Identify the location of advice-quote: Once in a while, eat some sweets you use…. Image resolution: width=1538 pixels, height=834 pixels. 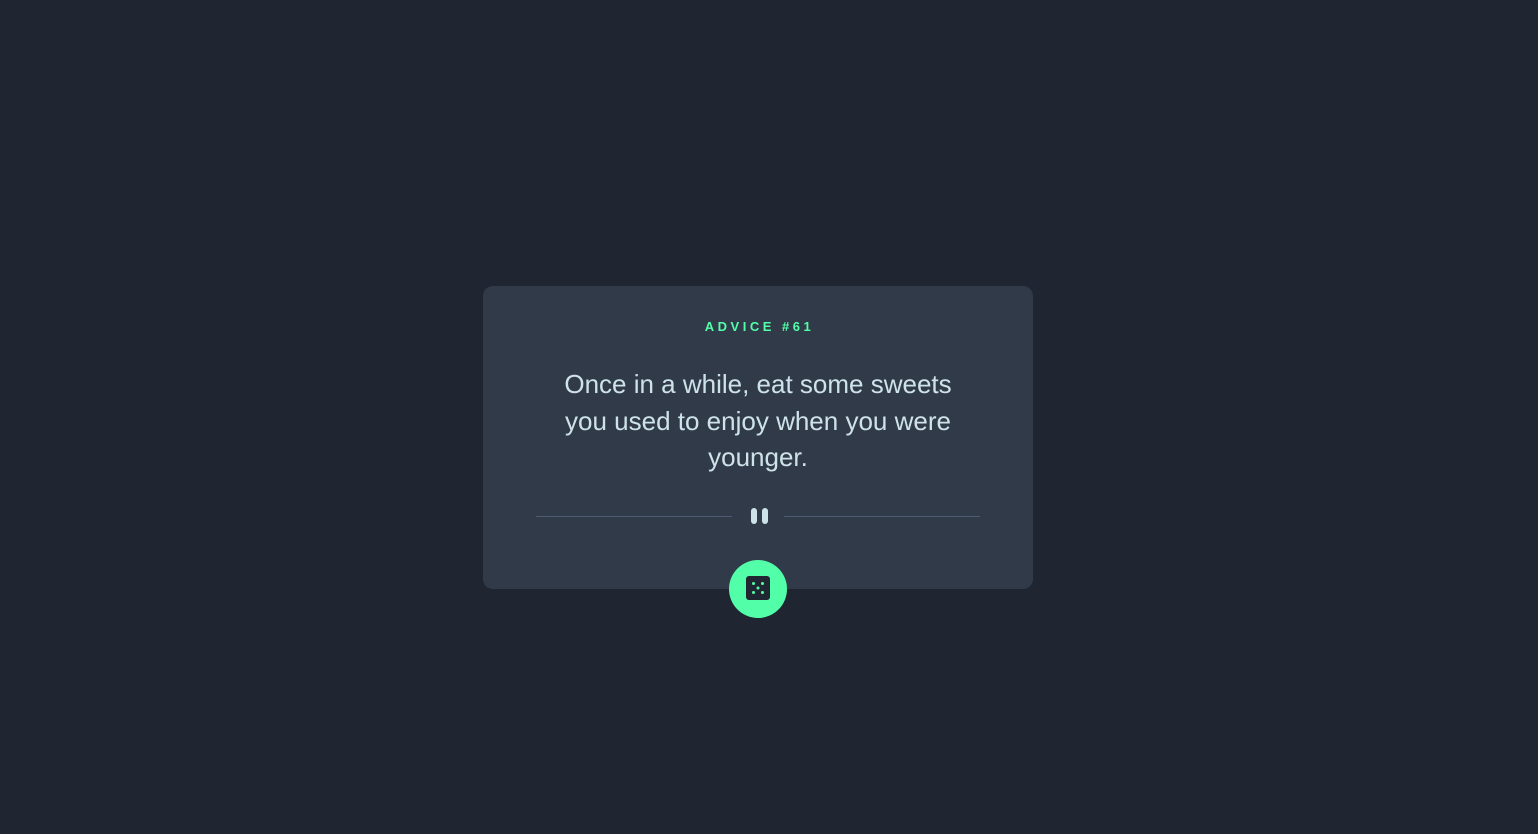
(758, 420).